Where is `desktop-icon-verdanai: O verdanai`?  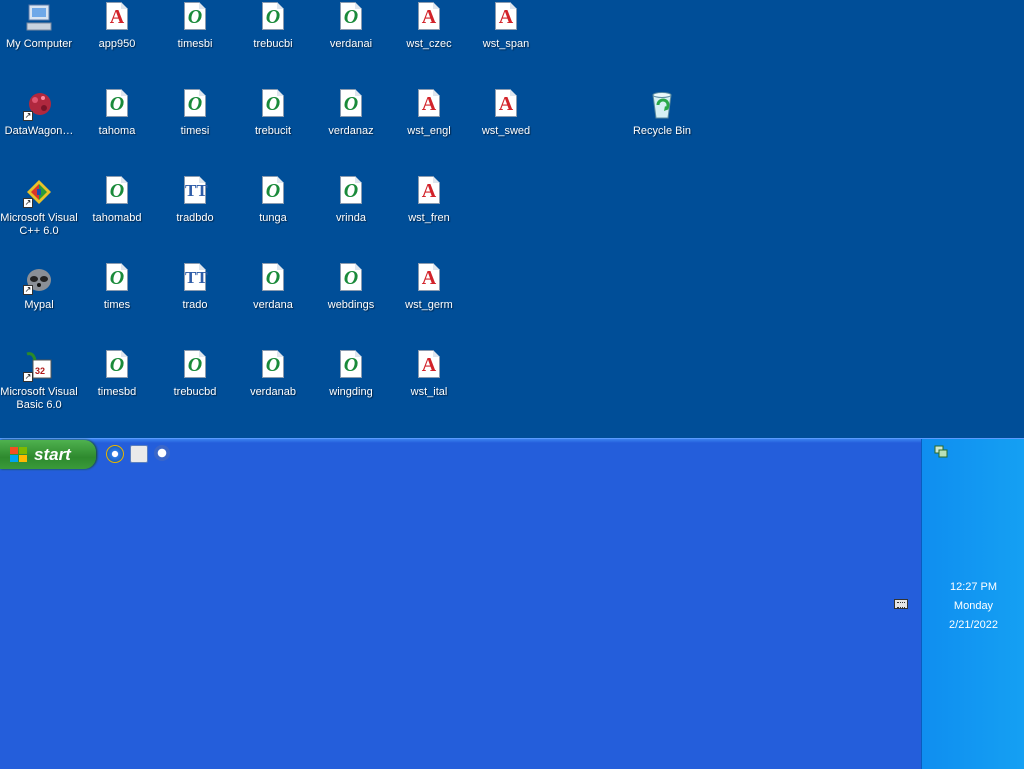
desktop-icon-verdanai: O verdanai is located at coordinates (351, 26).